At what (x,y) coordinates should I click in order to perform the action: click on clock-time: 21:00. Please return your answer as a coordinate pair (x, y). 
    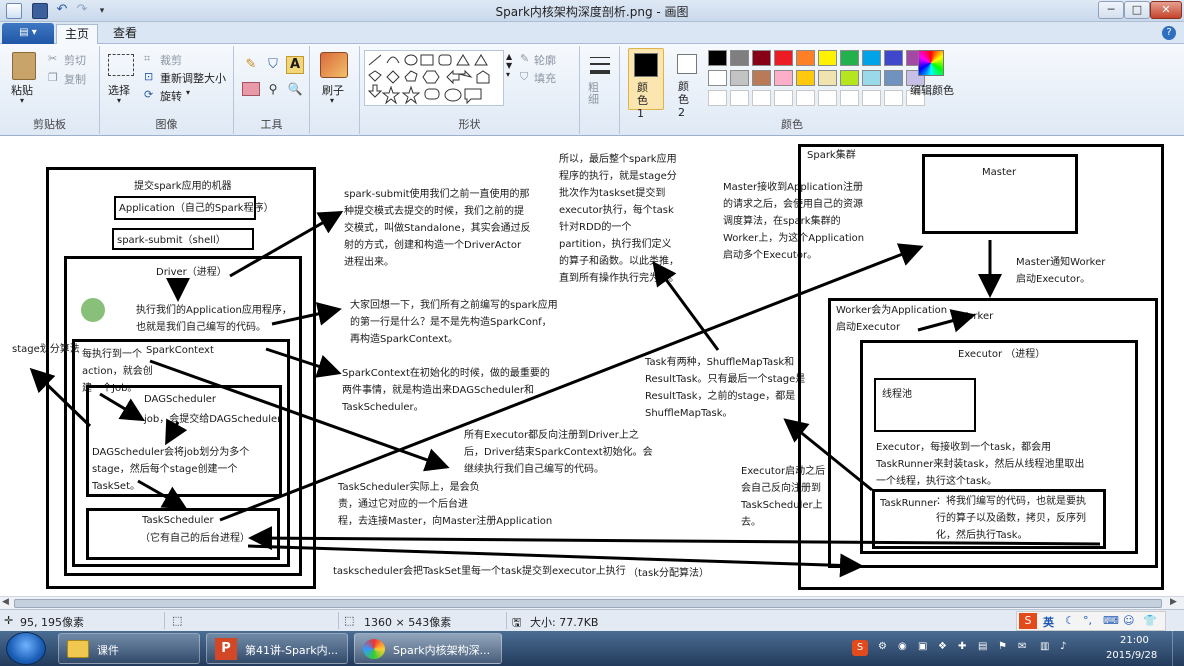
    Looking at the image, I should click on (1134, 640).